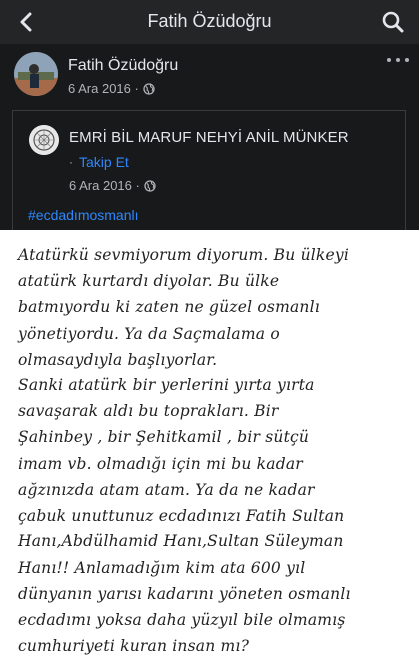 This screenshot has height=663, width=419. What do you see at coordinates (182, 620) in the screenshot?
I see `note-line: ecdadımı yoksa daha yüzyıl bile olmamış` at bounding box center [182, 620].